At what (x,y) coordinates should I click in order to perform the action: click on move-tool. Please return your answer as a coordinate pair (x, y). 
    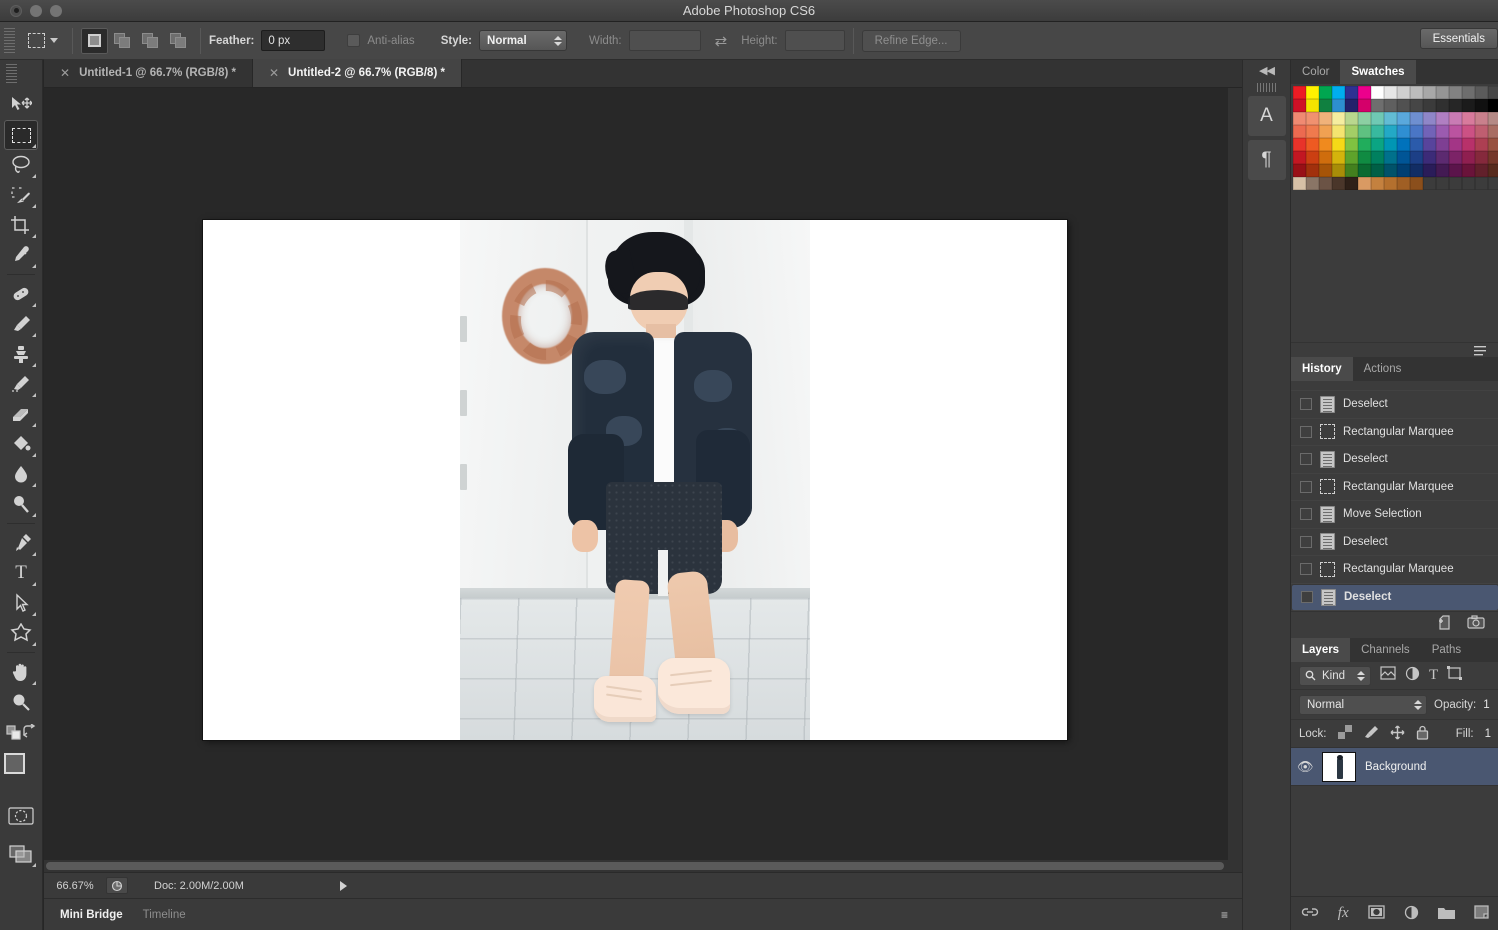
    Looking at the image, I should click on (21, 105).